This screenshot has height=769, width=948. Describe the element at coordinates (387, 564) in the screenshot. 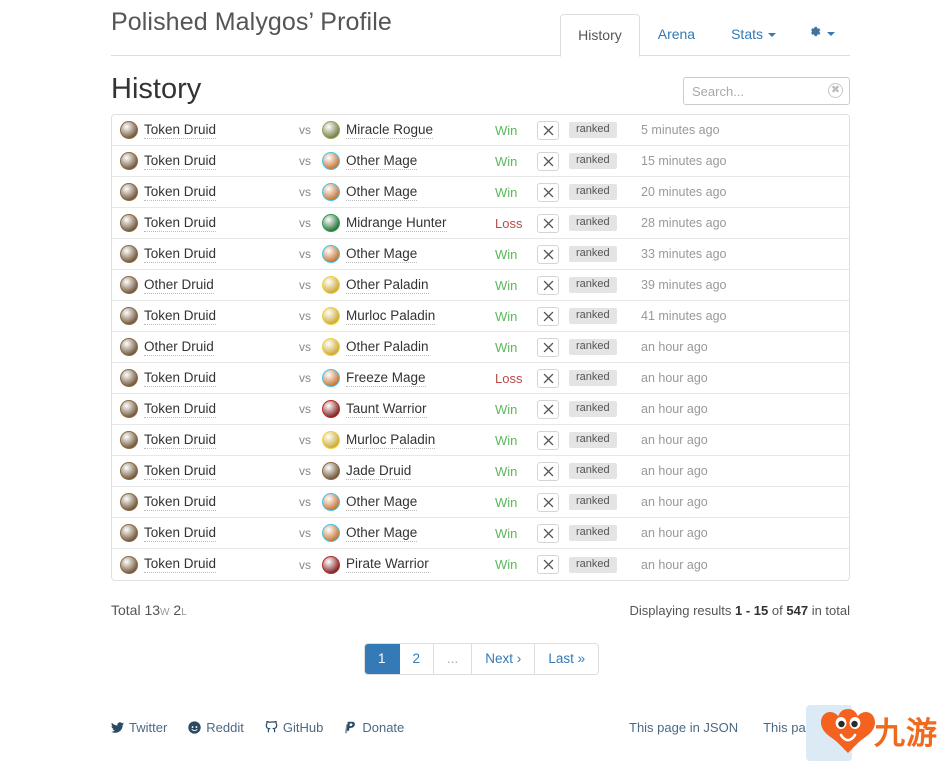

I see `opponent-deck-link: Pirate Warrior` at that location.